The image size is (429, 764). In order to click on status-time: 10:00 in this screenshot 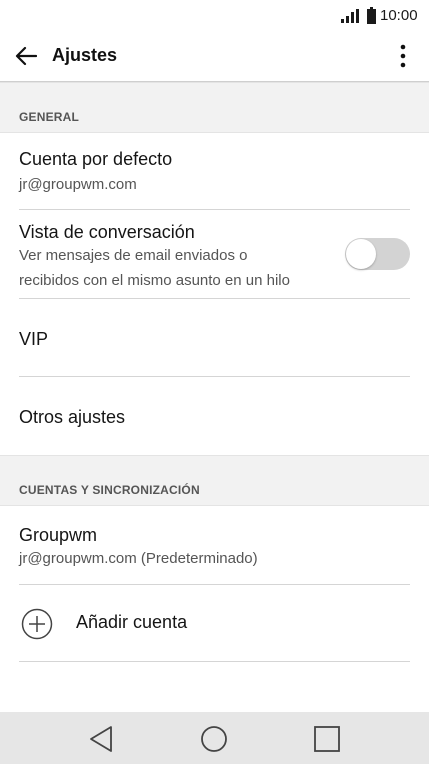, I will do `click(399, 15)`.